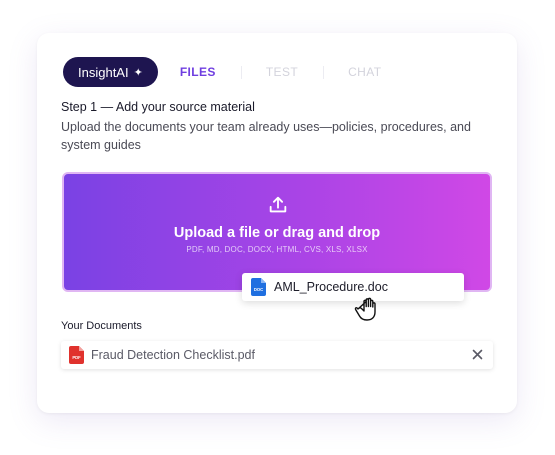 Image resolution: width=555 pixels, height=455 pixels. What do you see at coordinates (281, 72) in the screenshot?
I see `tab-test: TEST` at bounding box center [281, 72].